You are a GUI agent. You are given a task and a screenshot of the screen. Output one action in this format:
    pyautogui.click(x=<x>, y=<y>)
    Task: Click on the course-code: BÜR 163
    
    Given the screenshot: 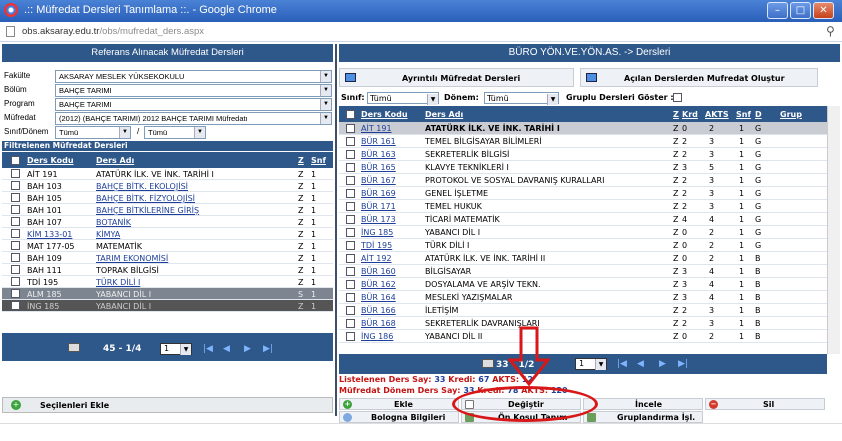 What is the action you would take?
    pyautogui.click(x=378, y=154)
    